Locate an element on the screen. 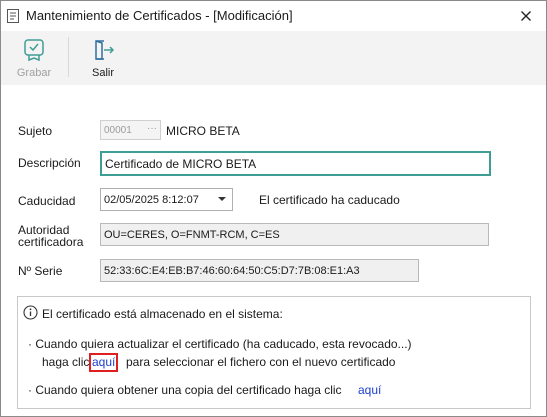 This screenshot has height=417, width=547. description-input: Certificado de MICRO BETA is located at coordinates (295, 163).